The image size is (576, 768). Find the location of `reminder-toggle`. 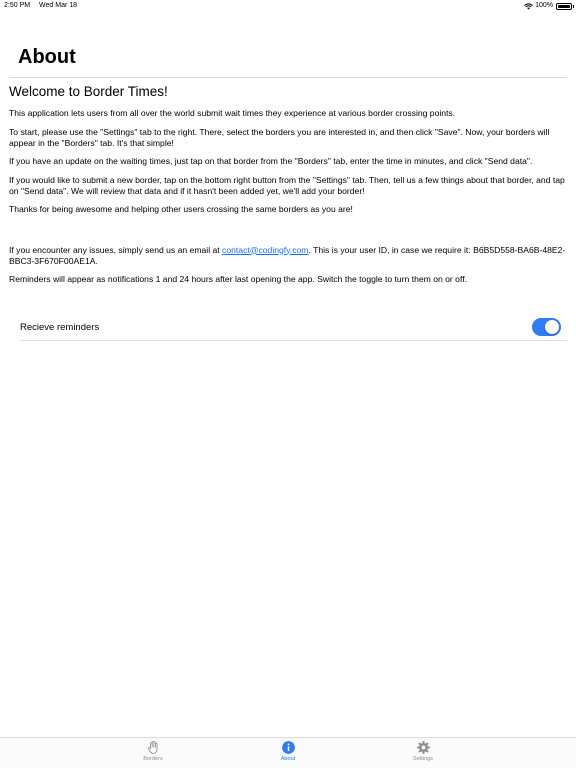

reminder-toggle is located at coordinates (546, 327).